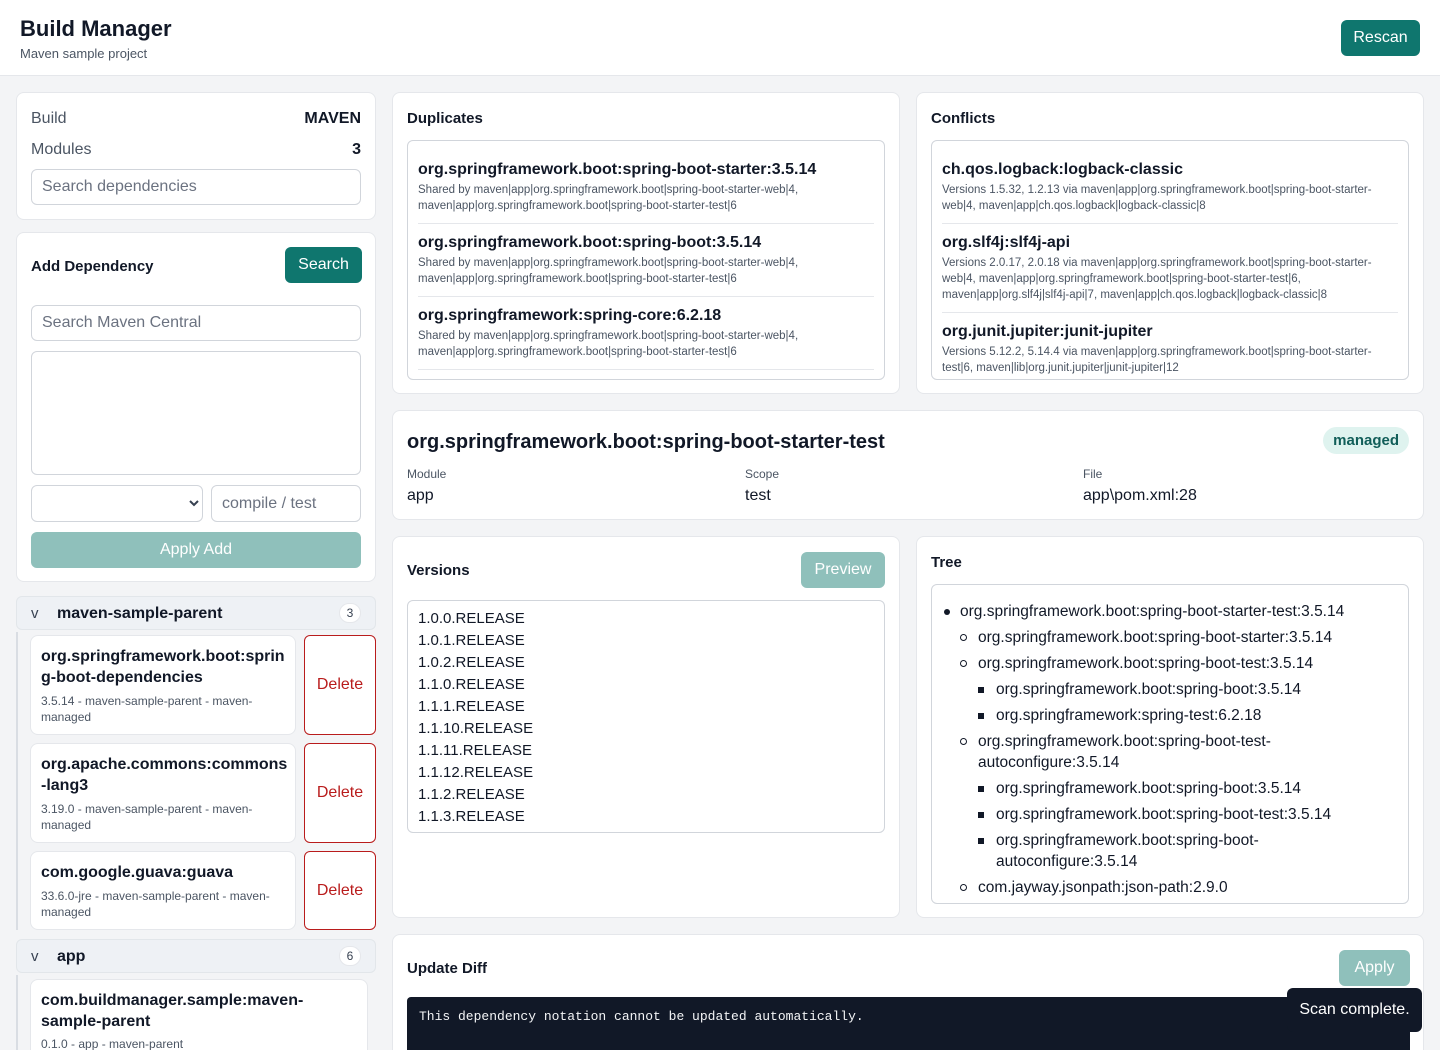 The height and width of the screenshot is (1050, 1440). I want to click on module-value: app, so click(420, 495).